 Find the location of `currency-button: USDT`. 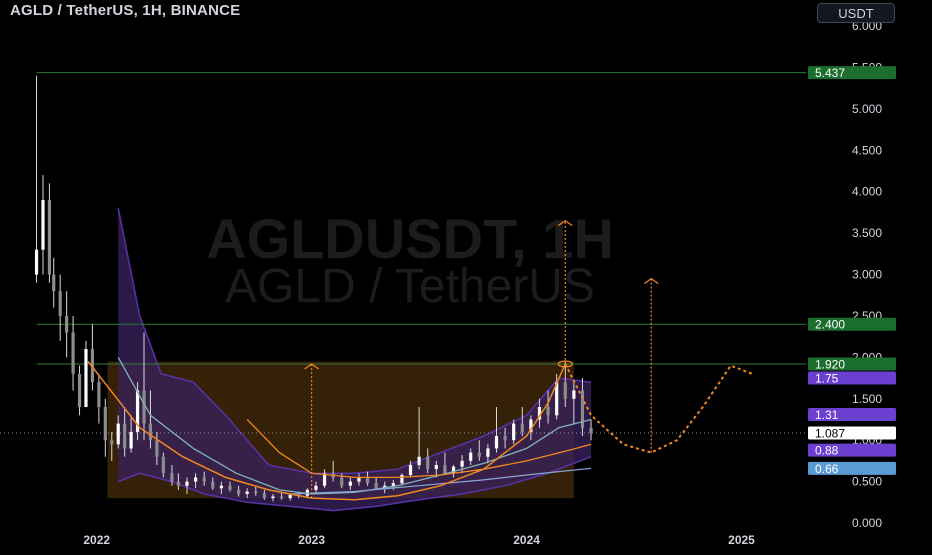

currency-button: USDT is located at coordinates (856, 13).